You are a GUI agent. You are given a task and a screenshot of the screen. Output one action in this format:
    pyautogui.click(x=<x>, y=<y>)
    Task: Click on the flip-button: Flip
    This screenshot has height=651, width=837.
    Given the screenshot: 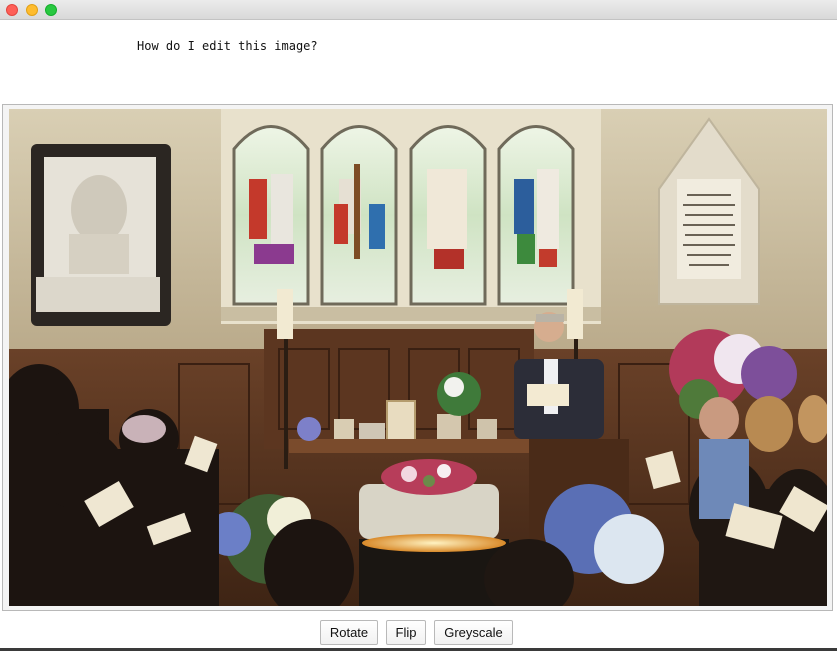 What is the action you would take?
    pyautogui.click(x=406, y=632)
    